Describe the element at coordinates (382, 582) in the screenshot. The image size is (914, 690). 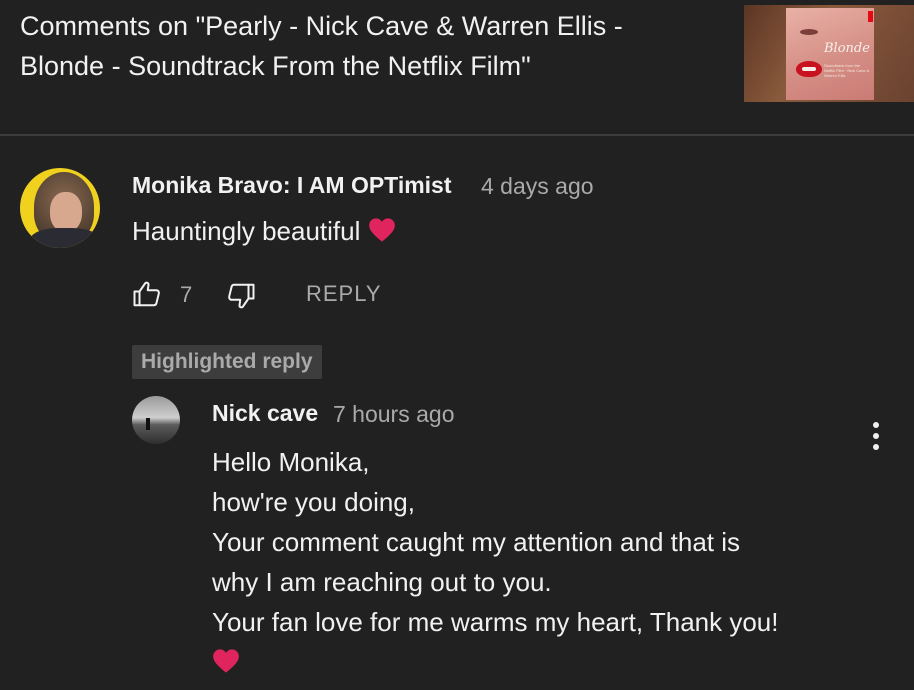
I see `reply-line: why I am reaching out to you.` at that location.